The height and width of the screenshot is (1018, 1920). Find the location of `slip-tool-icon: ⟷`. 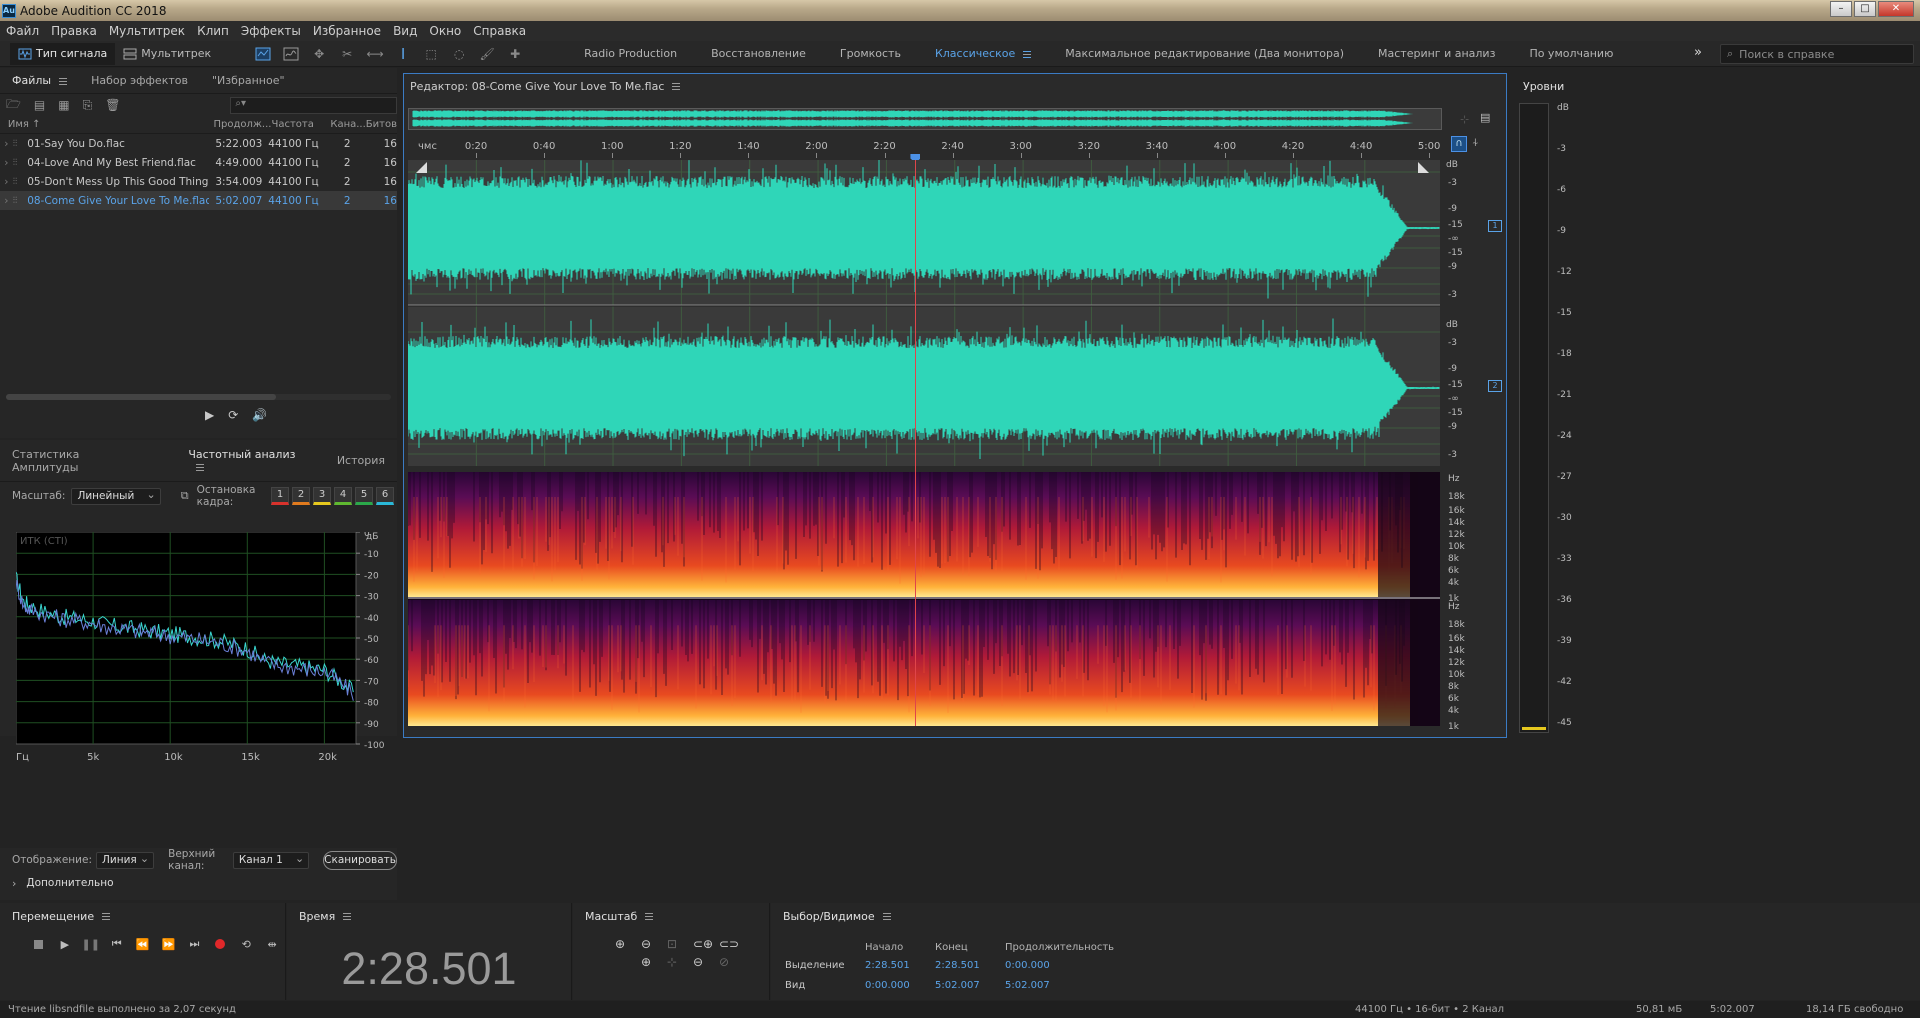

slip-tool-icon: ⟷ is located at coordinates (375, 54).